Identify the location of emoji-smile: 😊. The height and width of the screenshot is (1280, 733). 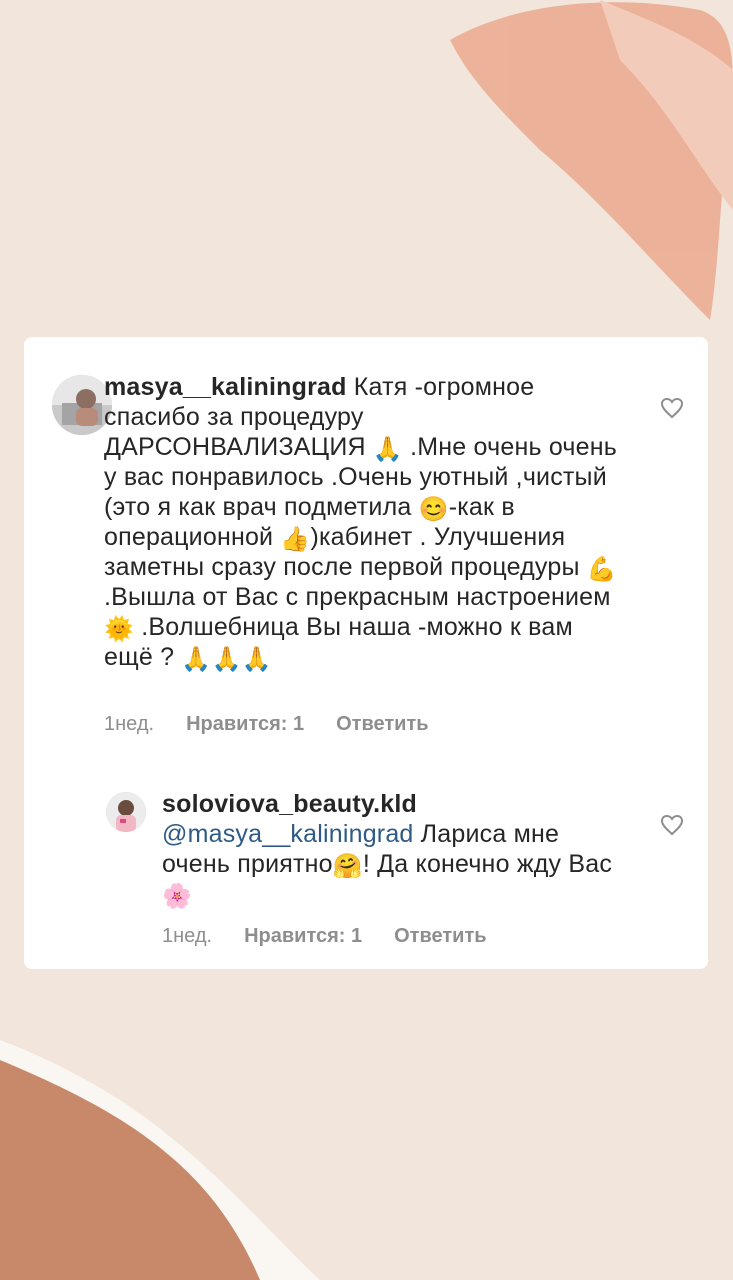
(433, 509).